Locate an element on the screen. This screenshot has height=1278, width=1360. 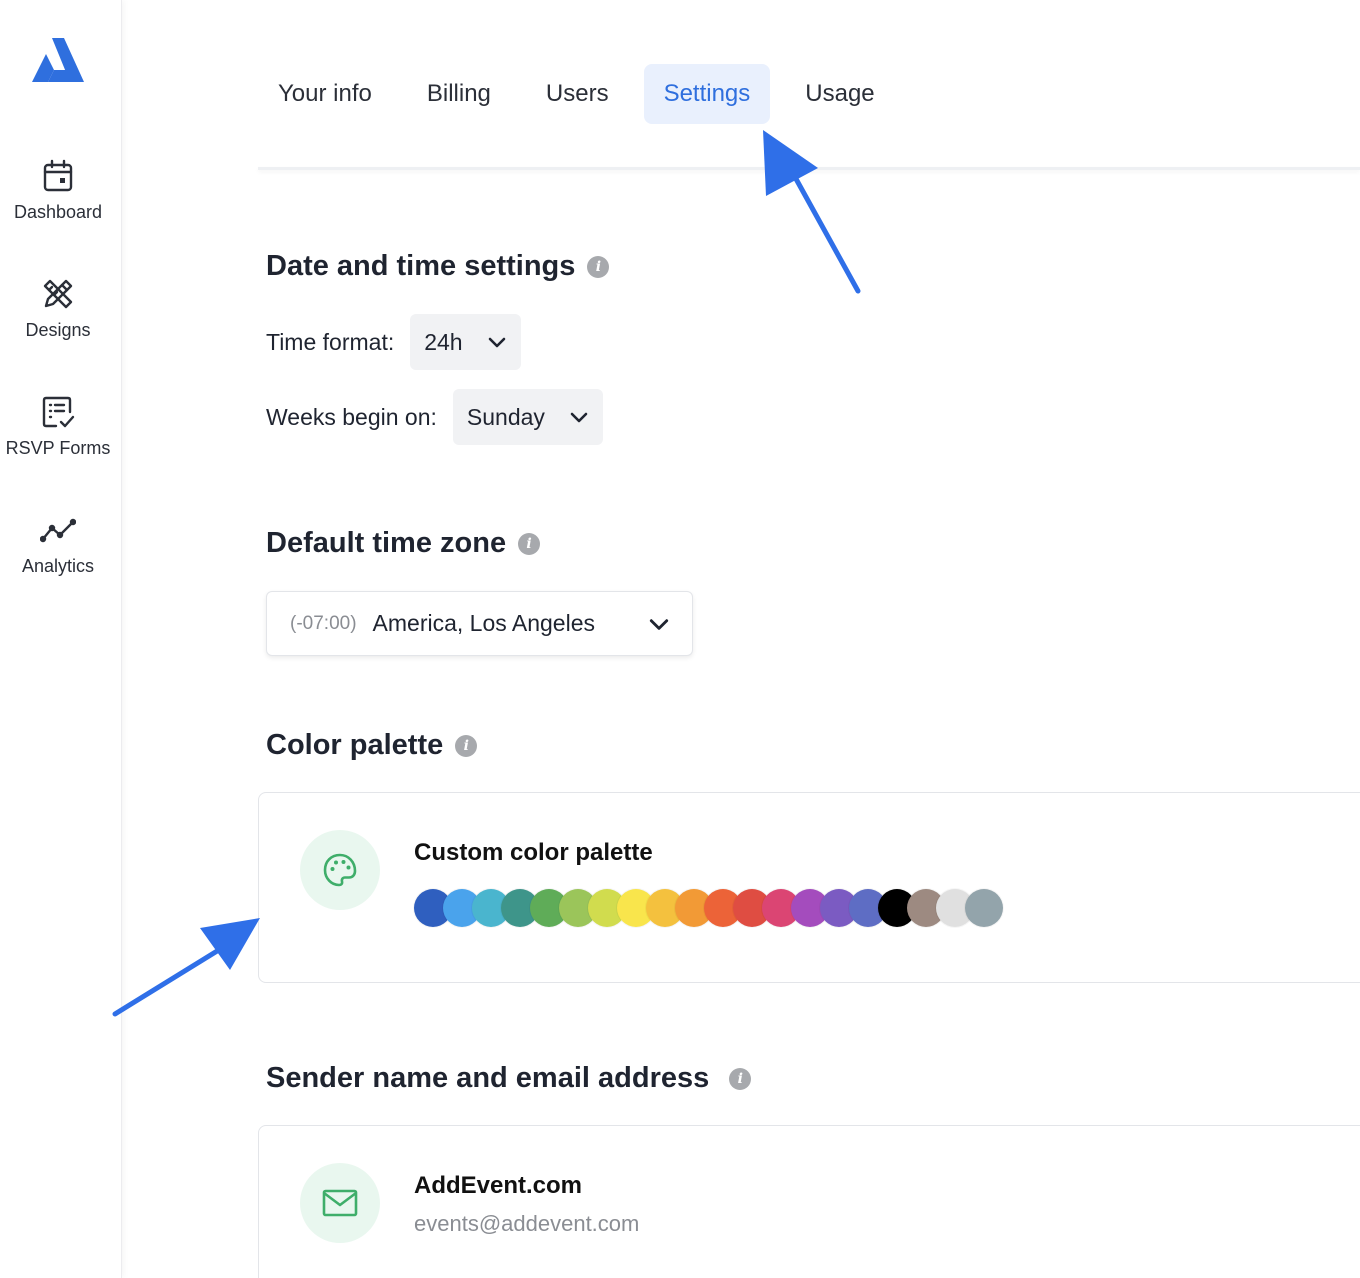
section-title-text: Default time zone is located at coordinates (386, 543).